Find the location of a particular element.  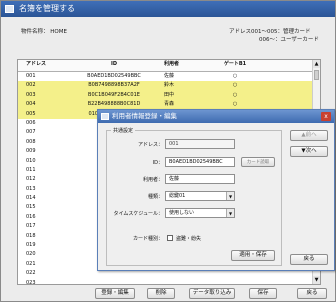

scroll-thumb is located at coordinates (316, 75).